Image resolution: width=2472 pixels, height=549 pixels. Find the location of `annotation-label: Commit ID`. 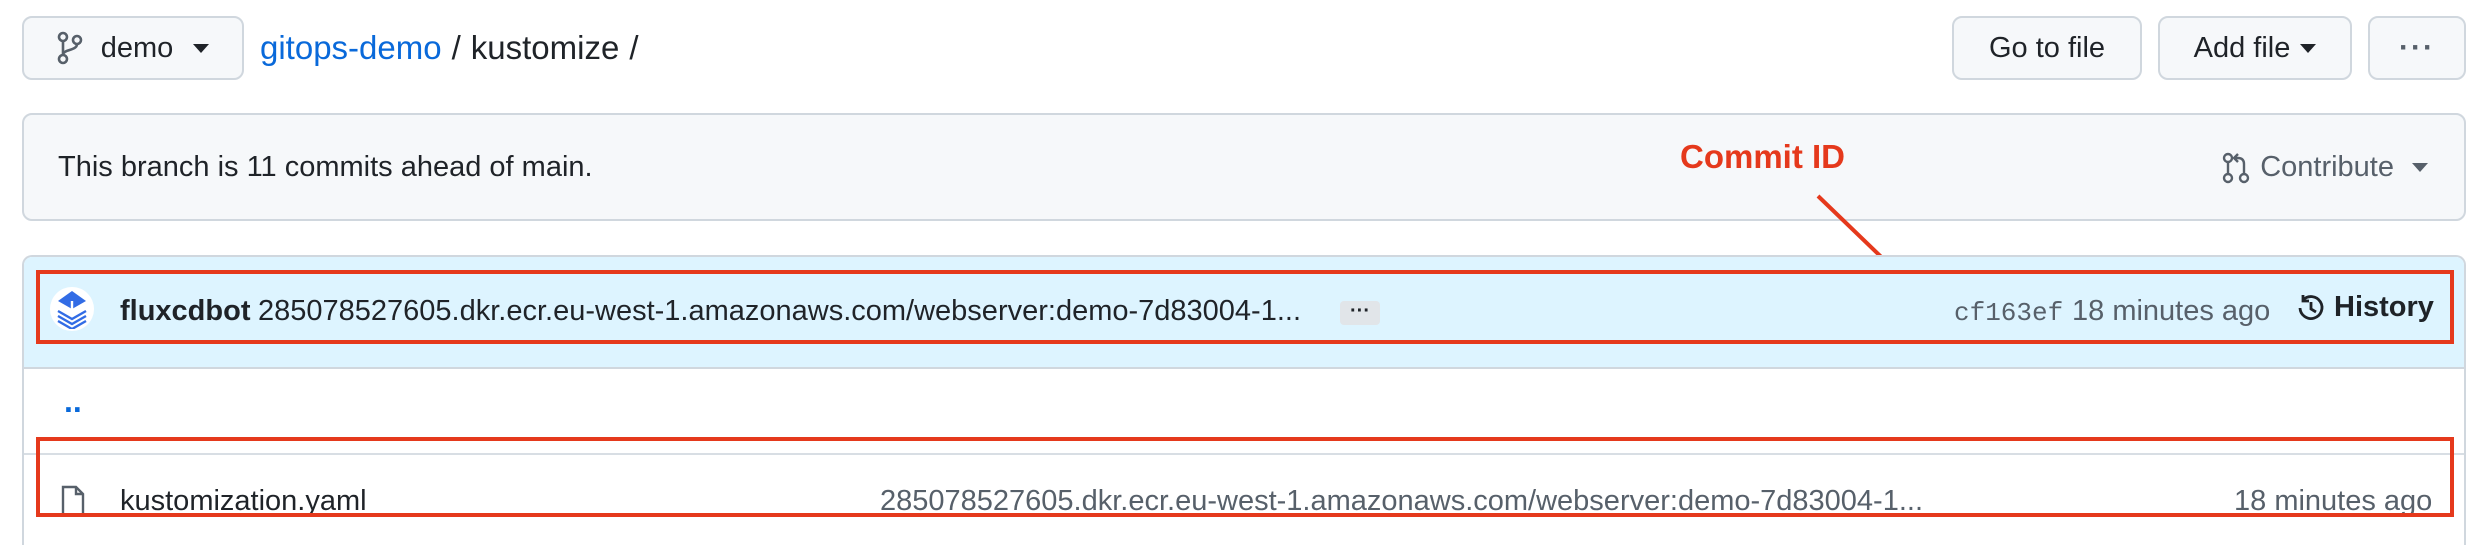

annotation-label: Commit ID is located at coordinates (1762, 156).